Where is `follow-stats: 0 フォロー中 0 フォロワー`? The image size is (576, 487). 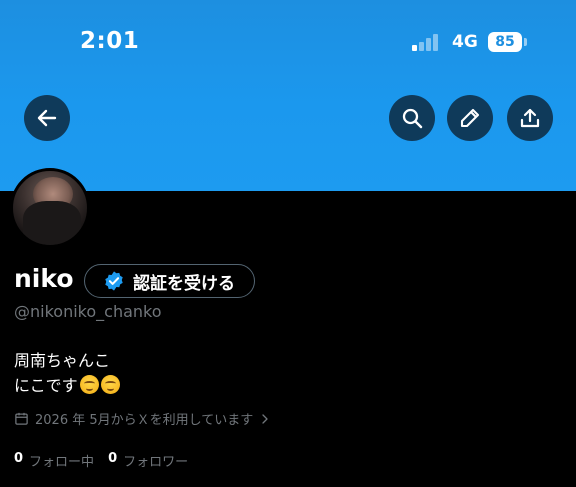 follow-stats: 0 フォロー中 0 フォロワー is located at coordinates (101, 460).